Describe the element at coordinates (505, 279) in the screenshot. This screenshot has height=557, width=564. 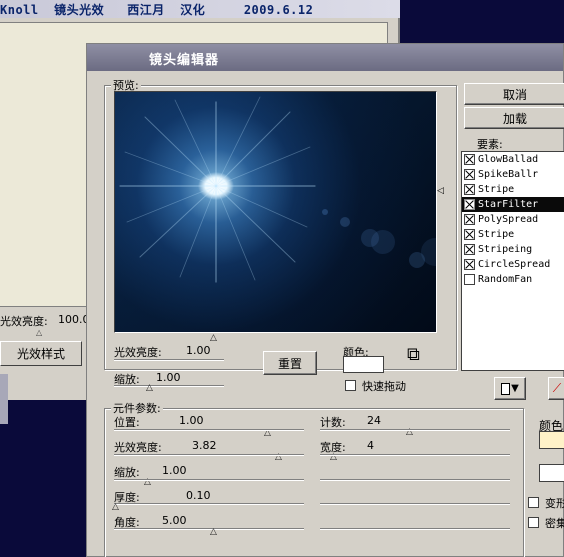
I see `element-name: RandomFan` at that location.